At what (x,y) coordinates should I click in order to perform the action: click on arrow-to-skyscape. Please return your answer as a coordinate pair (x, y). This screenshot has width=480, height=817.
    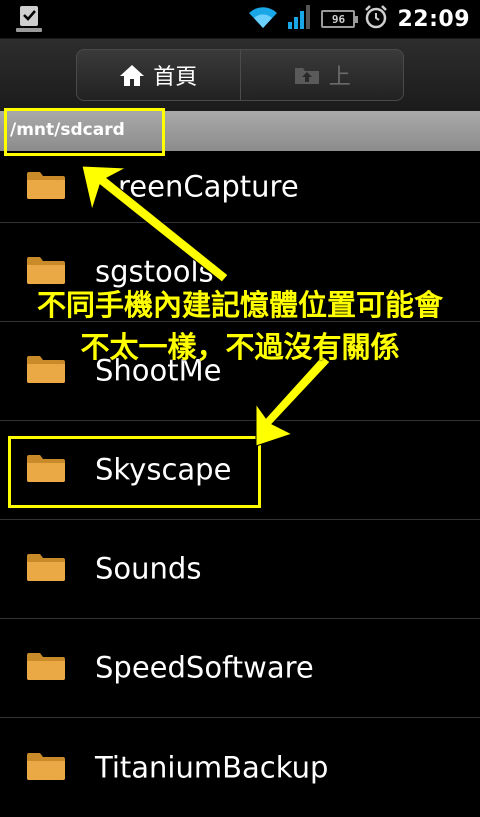
    Looking at the image, I should click on (293, 401).